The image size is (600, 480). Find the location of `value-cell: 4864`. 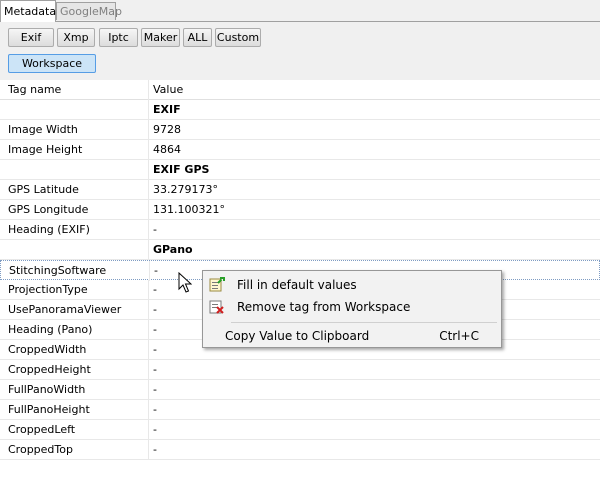

value-cell: 4864 is located at coordinates (167, 149).